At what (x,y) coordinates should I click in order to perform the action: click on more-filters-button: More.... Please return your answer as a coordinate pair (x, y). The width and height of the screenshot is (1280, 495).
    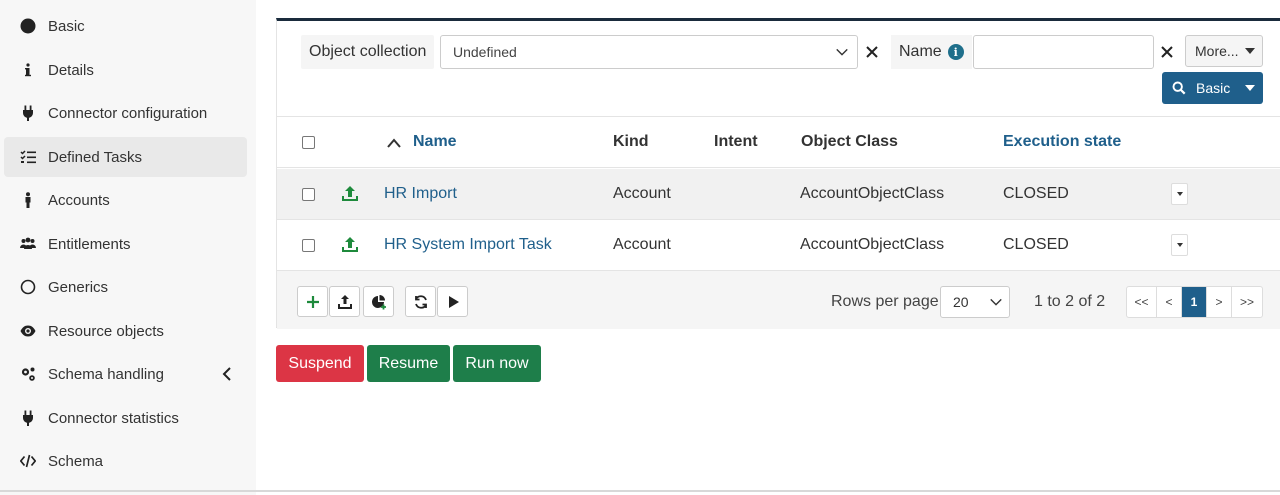
    Looking at the image, I should click on (1224, 51).